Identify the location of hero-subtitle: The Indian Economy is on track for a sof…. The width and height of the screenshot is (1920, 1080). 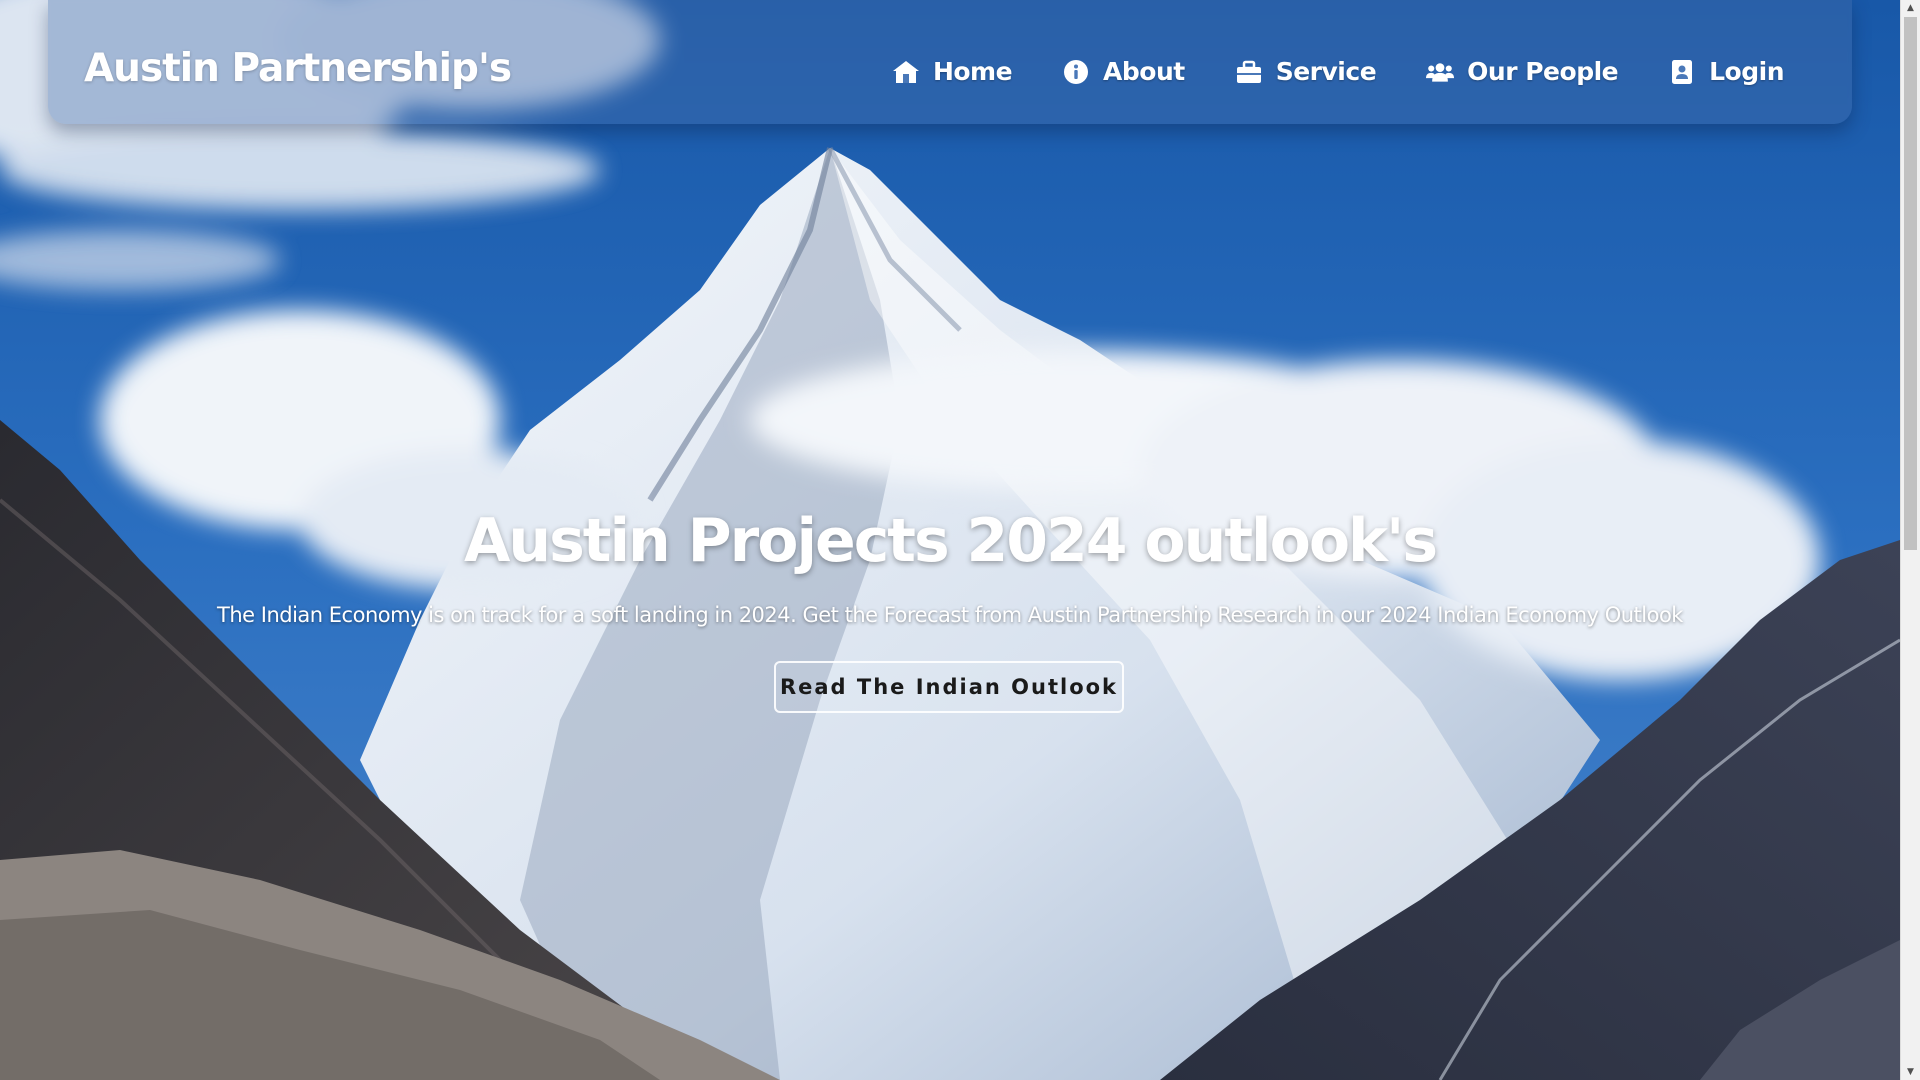
(950, 615).